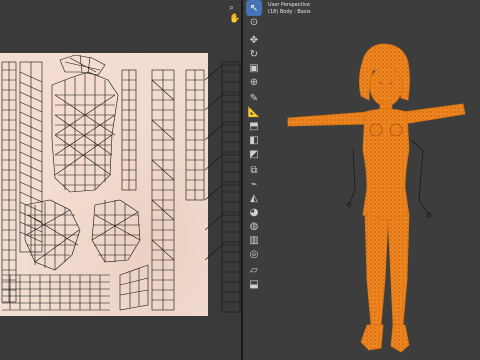 The width and height of the screenshot is (480, 360). What do you see at coordinates (254, 82) in the screenshot?
I see `transform-tool-icon: ⊕` at bounding box center [254, 82].